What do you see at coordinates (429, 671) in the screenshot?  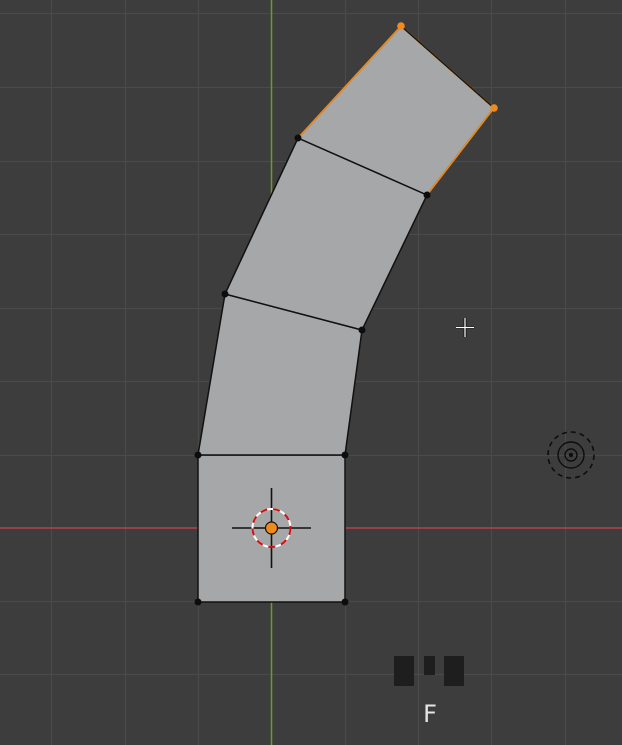 I see `mouse-icon` at bounding box center [429, 671].